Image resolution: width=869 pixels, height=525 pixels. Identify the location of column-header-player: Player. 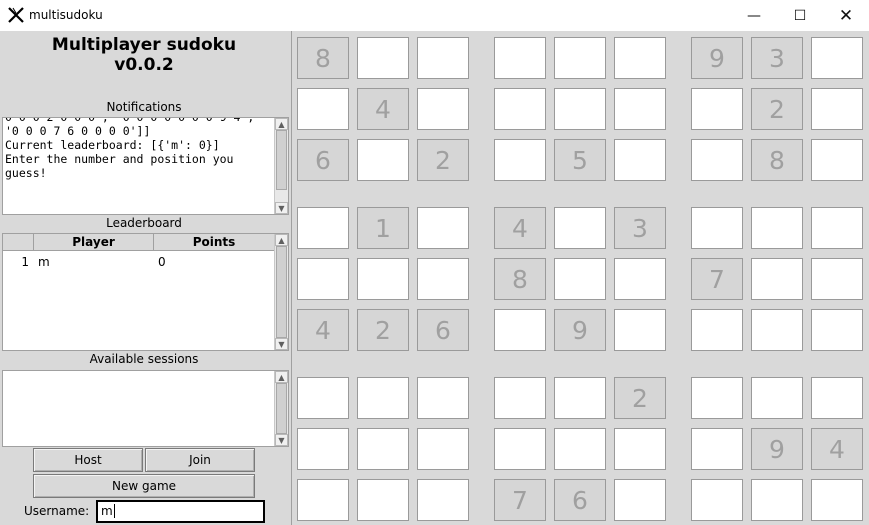
(94, 242).